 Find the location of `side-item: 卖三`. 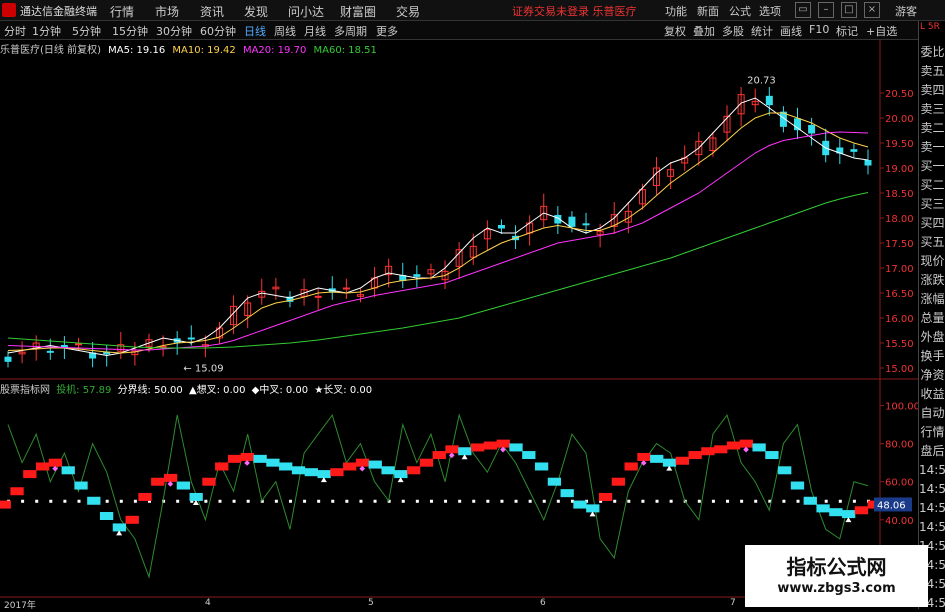

side-item: 卖三 is located at coordinates (932, 109).